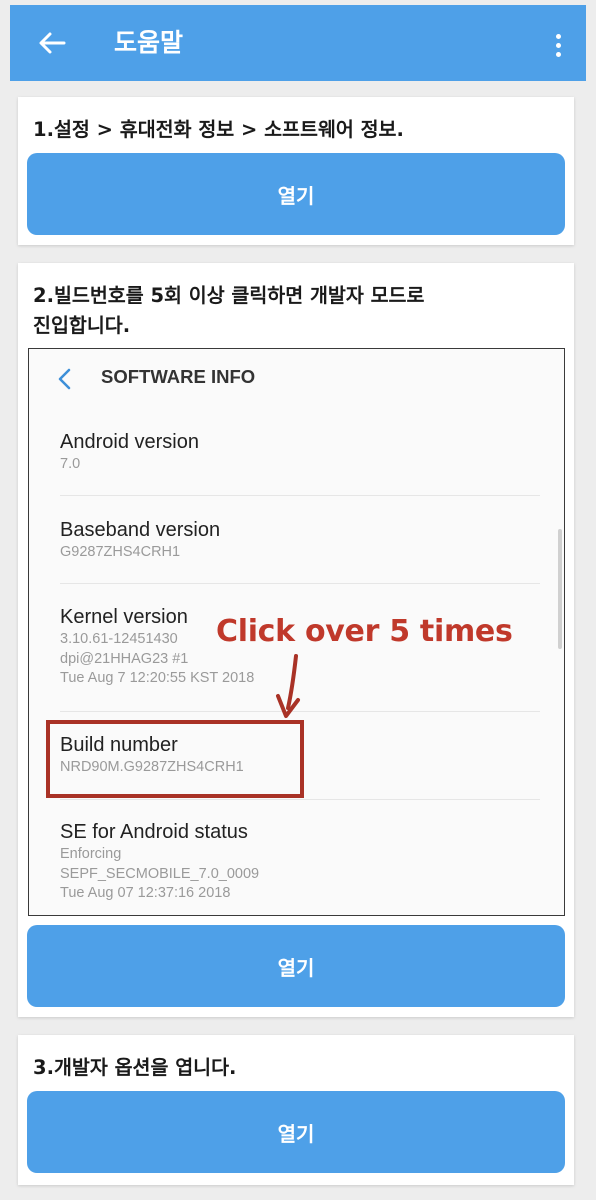 The height and width of the screenshot is (1200, 596). I want to click on step-2-text-line2: 진입합니다., so click(82, 325).